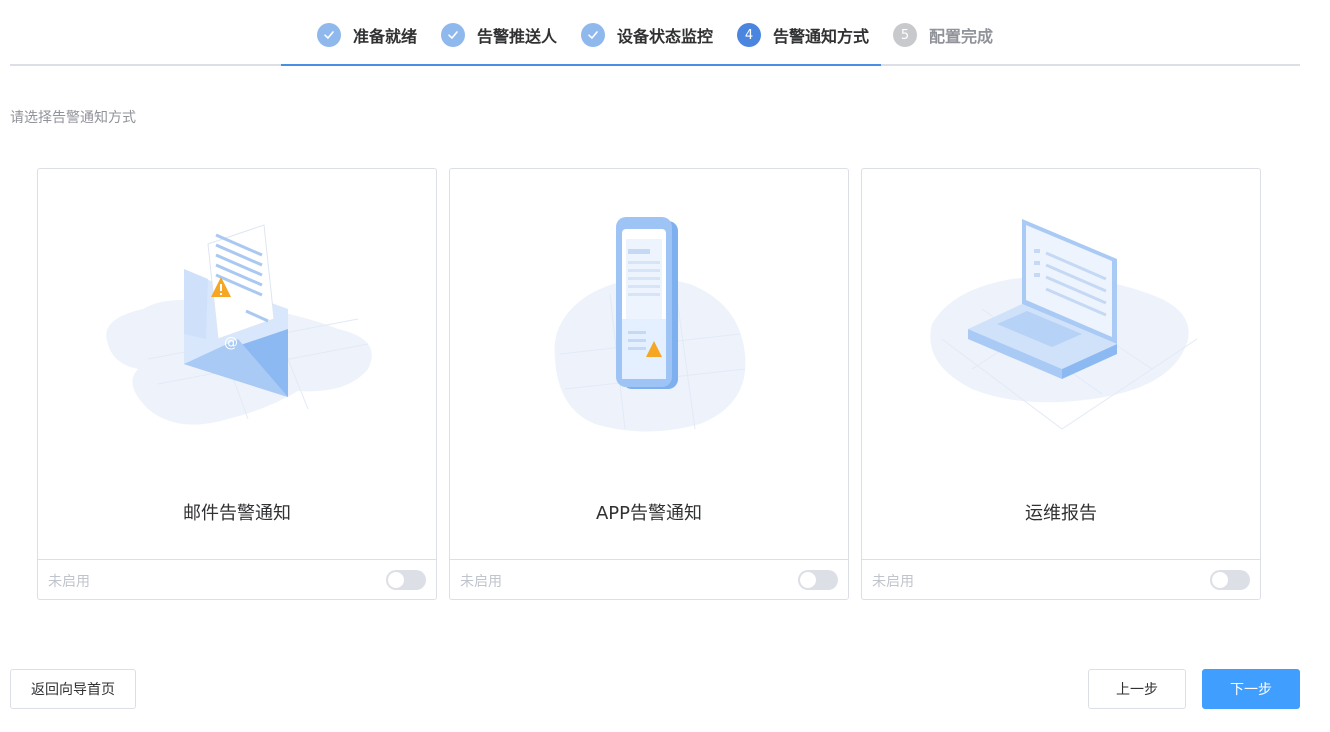  Describe the element at coordinates (665, 36) in the screenshot. I see `step-label: 设备状态监控` at that location.